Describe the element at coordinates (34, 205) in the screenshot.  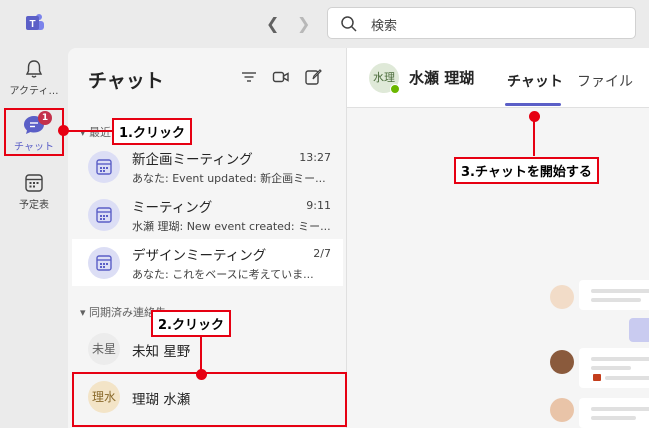
I see `rail-label-calendar: 予定表` at that location.